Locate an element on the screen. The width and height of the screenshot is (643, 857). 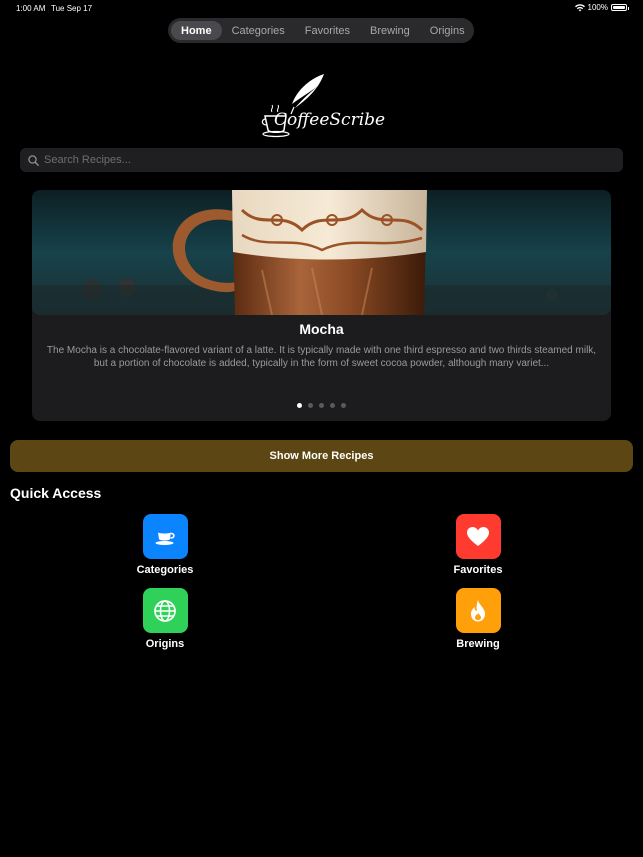
page-indicator is located at coordinates (321, 405).